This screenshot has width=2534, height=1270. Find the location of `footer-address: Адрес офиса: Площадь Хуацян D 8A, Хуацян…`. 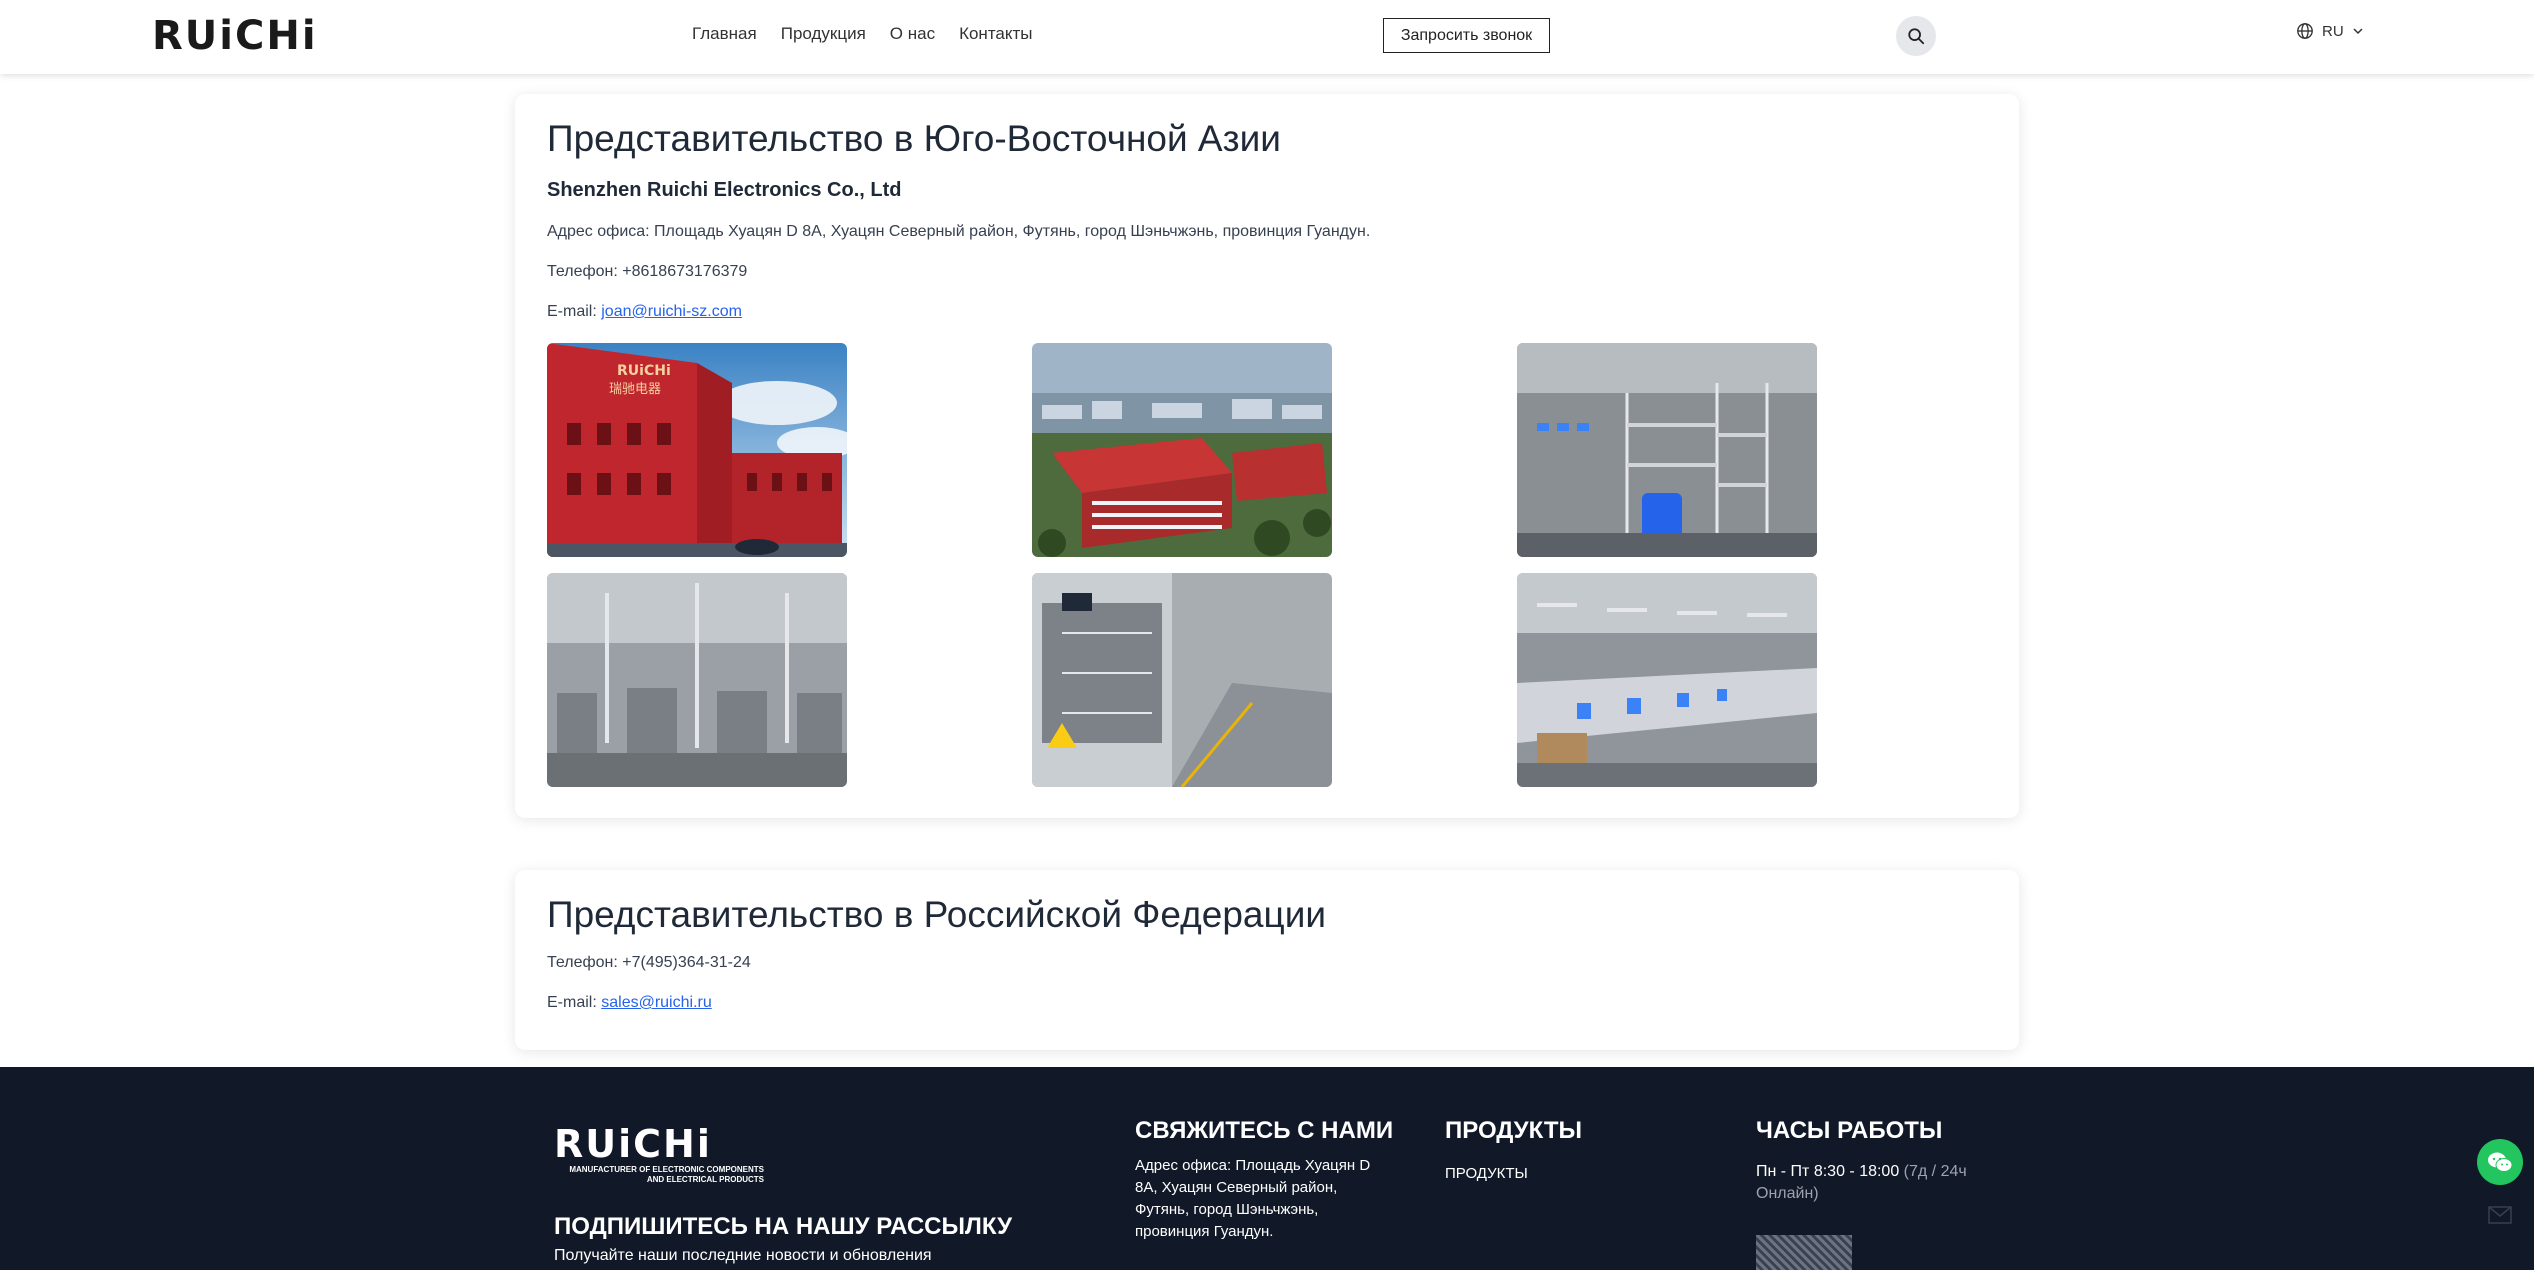

footer-address: Адрес офиса: Площадь Хуацян D 8A, Хуацян… is located at coordinates (1253, 1198).